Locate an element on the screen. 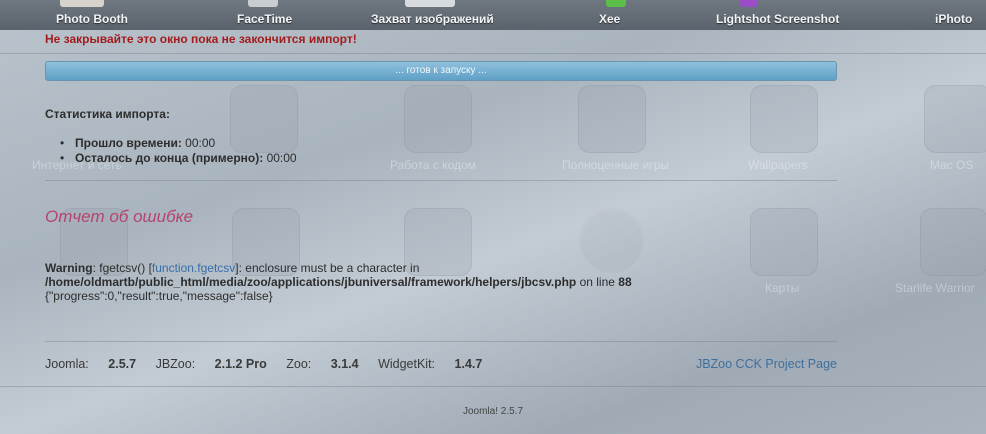 The height and width of the screenshot is (434, 986). widgetkit-label: WidgetKit: is located at coordinates (407, 364).